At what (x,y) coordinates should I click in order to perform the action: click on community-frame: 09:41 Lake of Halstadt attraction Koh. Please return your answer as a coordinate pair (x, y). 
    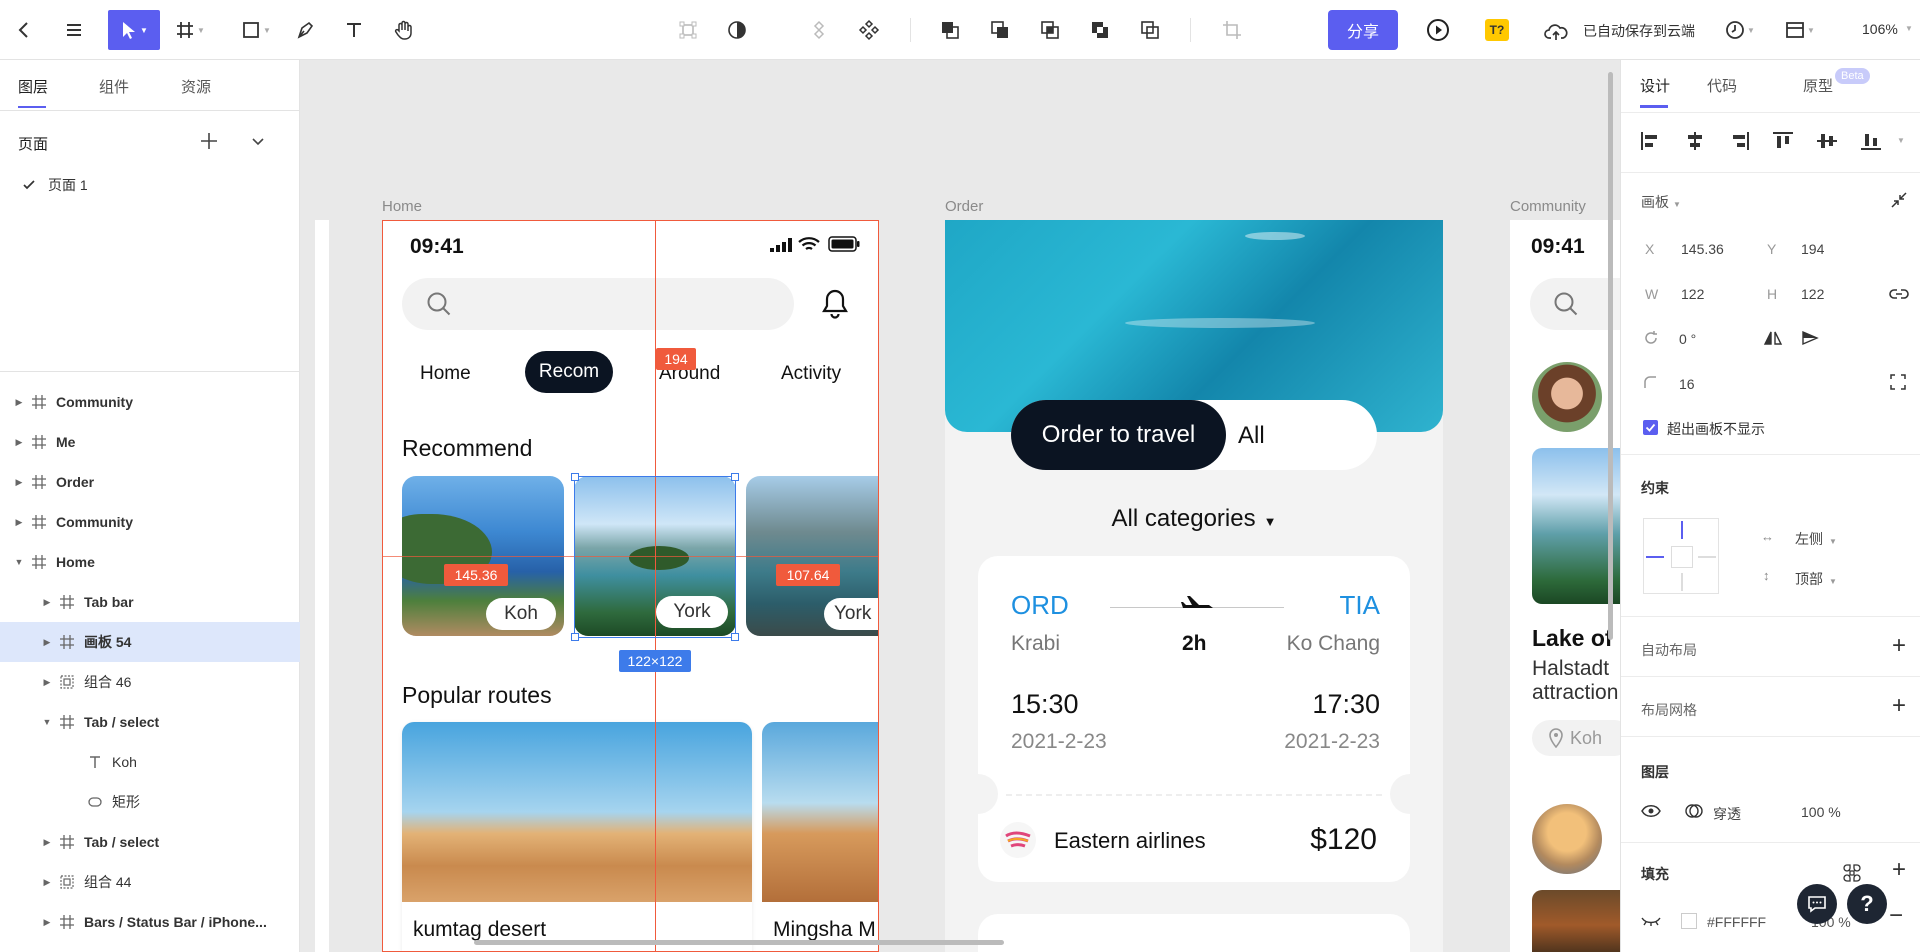
    Looking at the image, I should click on (1565, 586).